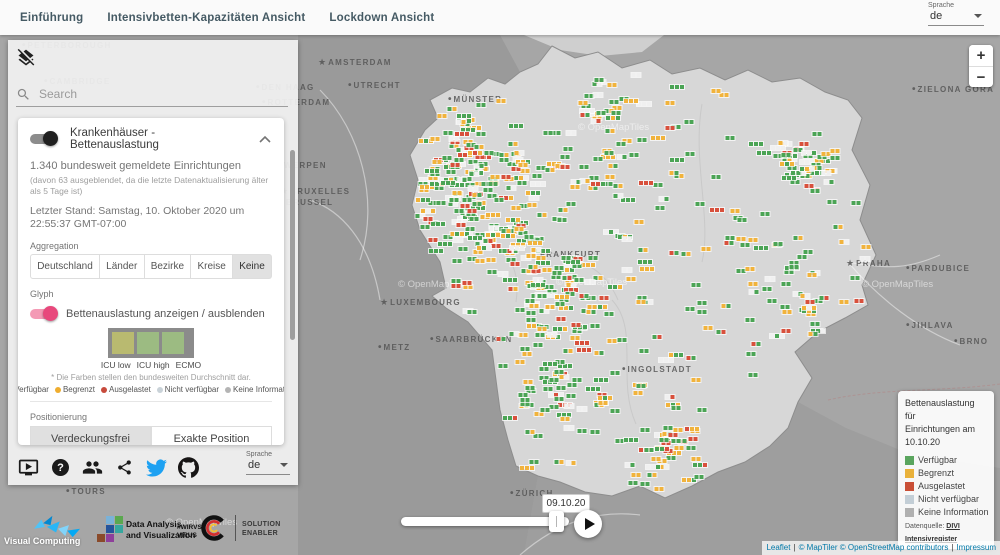 The width and height of the screenshot is (1000, 555). What do you see at coordinates (26, 58) in the screenshot?
I see `hide-layers-icon` at bounding box center [26, 58].